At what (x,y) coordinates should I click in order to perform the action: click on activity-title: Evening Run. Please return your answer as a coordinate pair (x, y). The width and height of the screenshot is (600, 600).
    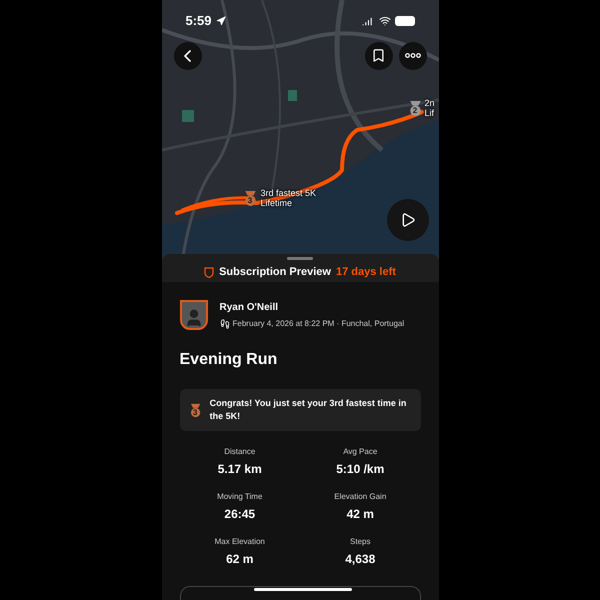
    Looking at the image, I should click on (229, 360).